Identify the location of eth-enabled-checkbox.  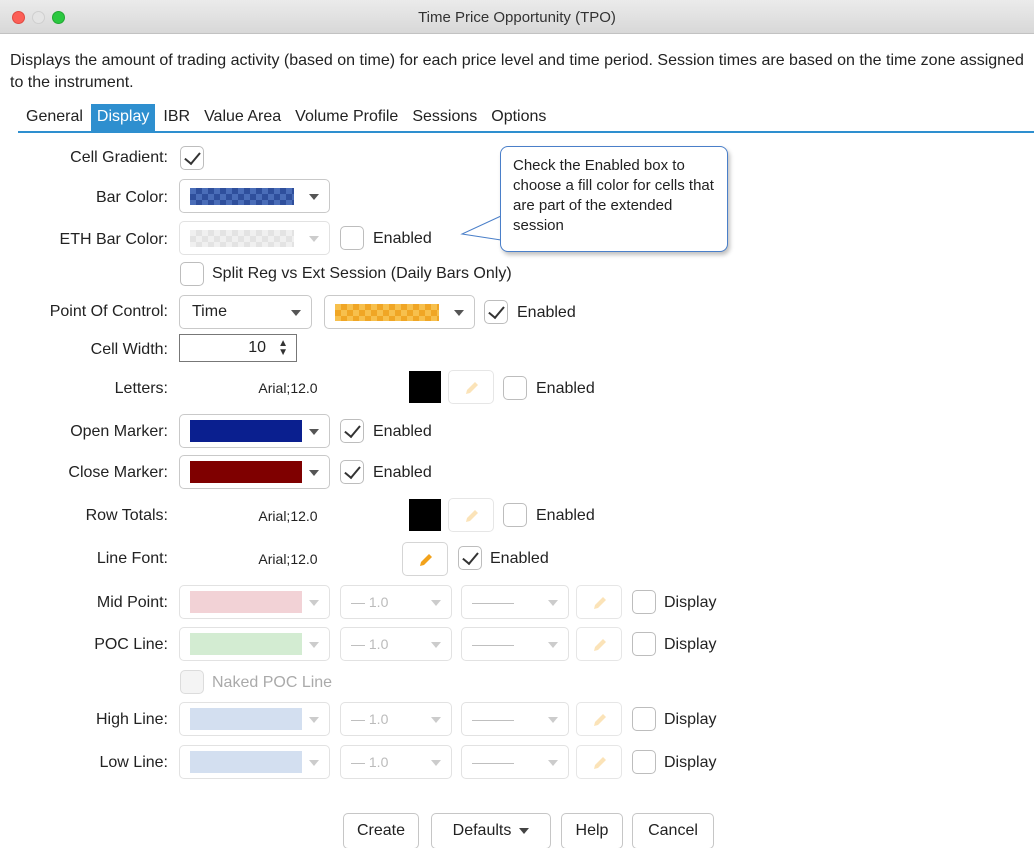
(352, 238).